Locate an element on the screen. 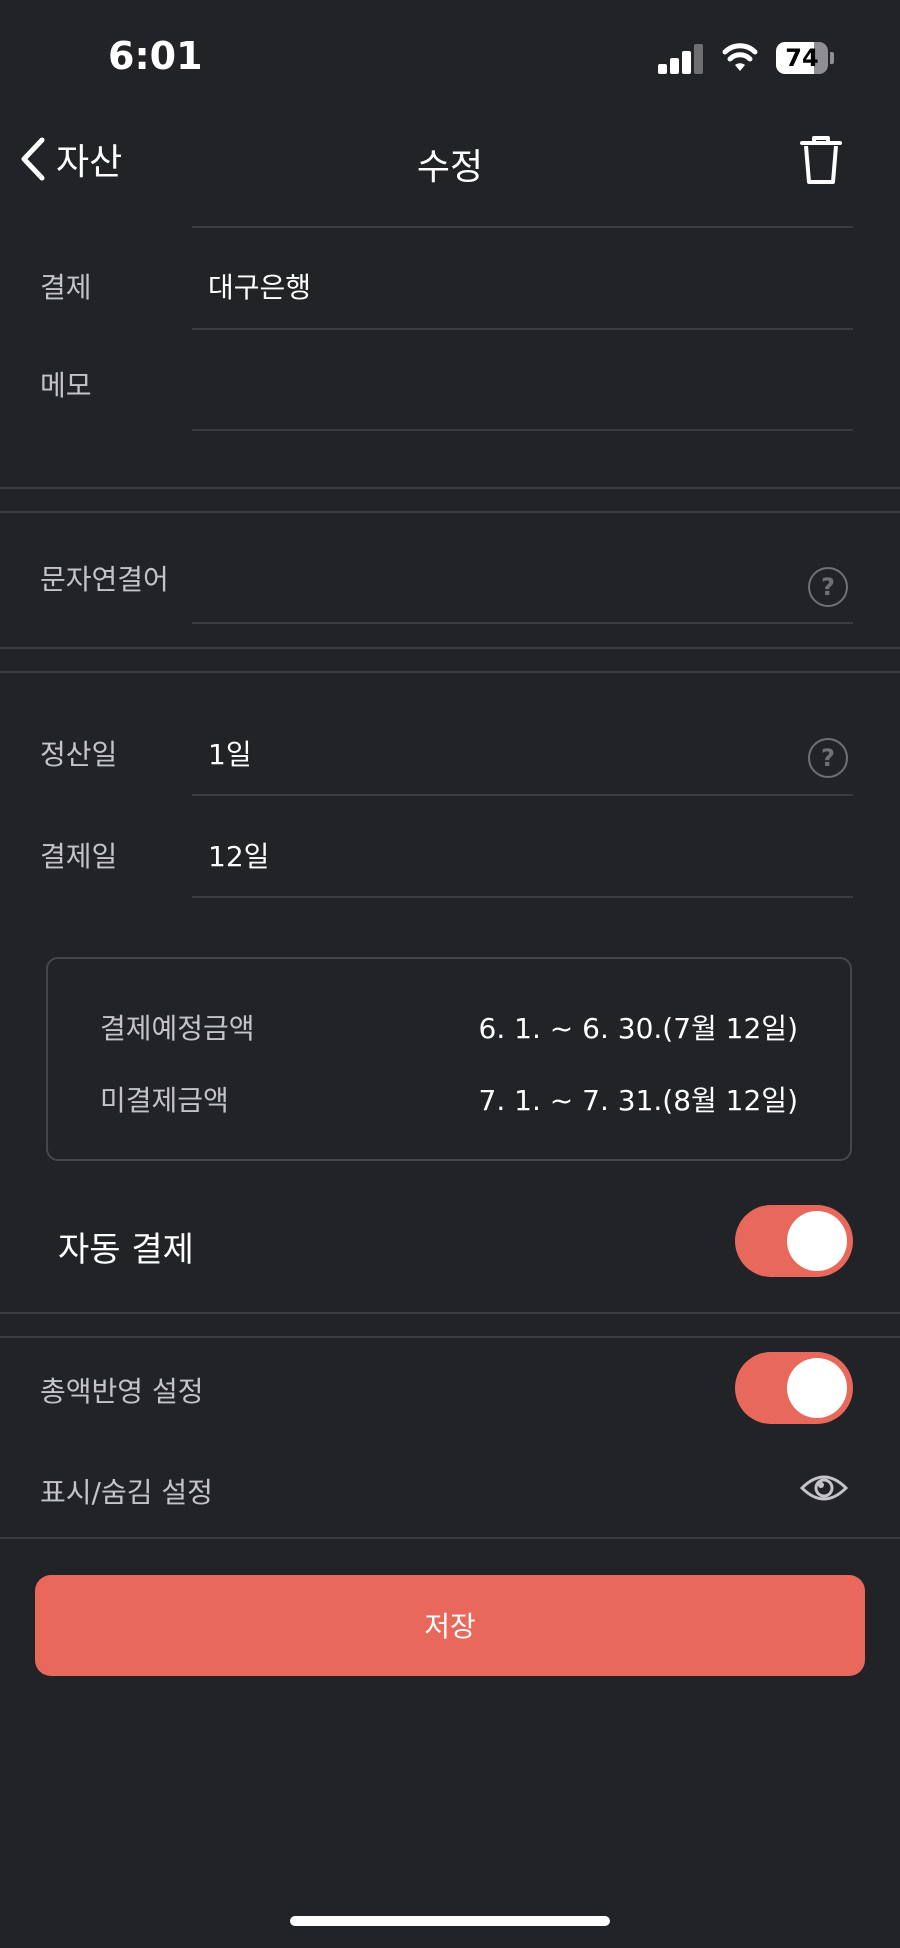 Image resolution: width=900 pixels, height=1948 pixels. total-reflect-toggle is located at coordinates (794, 1388).